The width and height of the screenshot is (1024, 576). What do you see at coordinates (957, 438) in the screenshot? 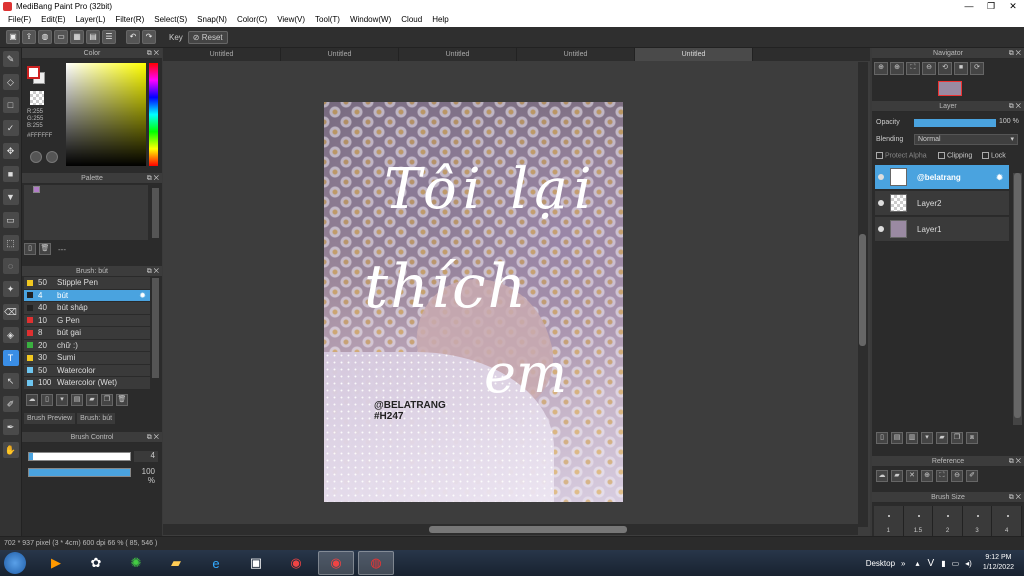
I see `duplicate-layer-icon: ❐` at bounding box center [957, 438].